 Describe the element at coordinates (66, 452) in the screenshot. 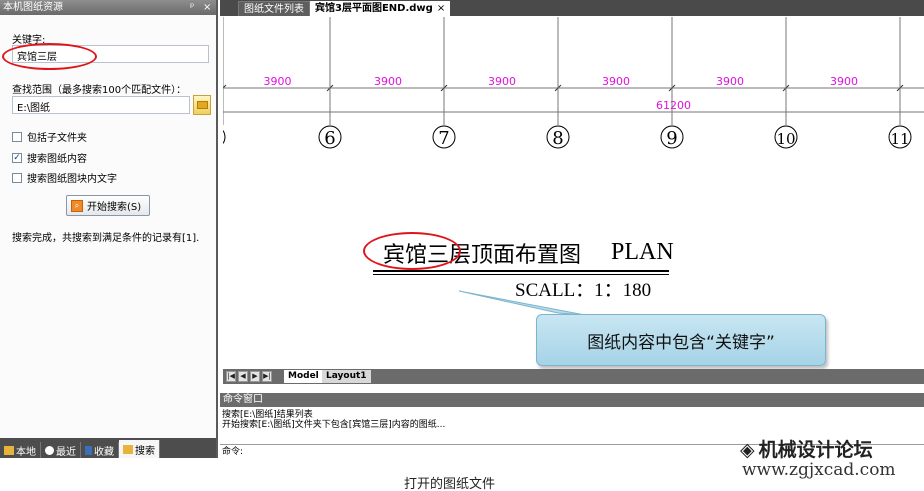

I see `tab-label: 最近` at that location.